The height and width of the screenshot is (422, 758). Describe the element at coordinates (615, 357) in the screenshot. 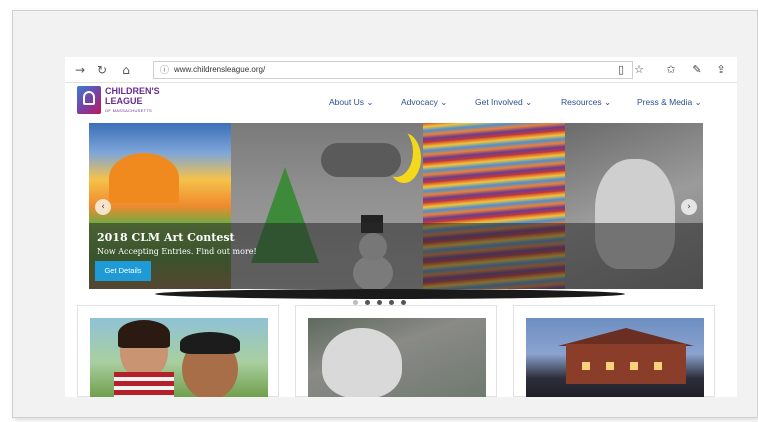

I see `building-photo` at that location.